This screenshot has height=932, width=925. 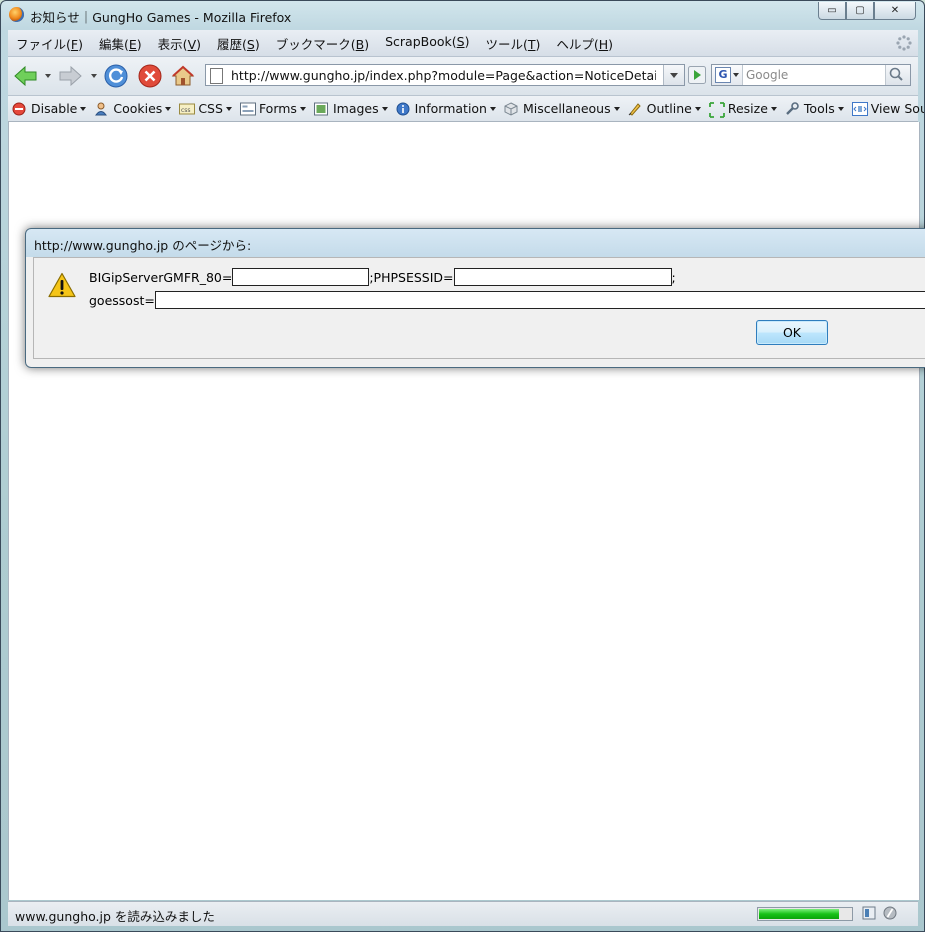 I want to click on back-arrow-icon, so click(x=25, y=76).